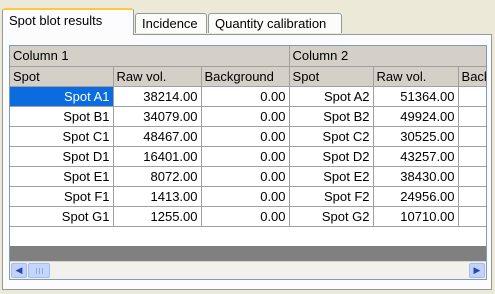  What do you see at coordinates (39, 270) in the screenshot?
I see `scrollbar-thumb` at bounding box center [39, 270].